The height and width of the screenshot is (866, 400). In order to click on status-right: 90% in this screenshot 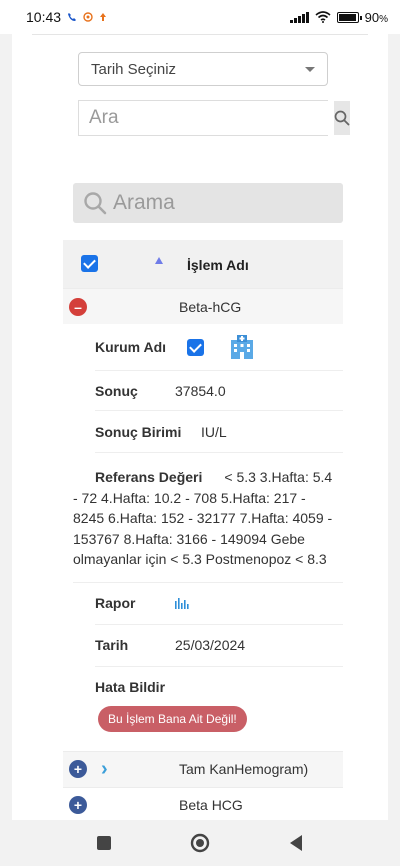, I will do `click(338, 17)`.